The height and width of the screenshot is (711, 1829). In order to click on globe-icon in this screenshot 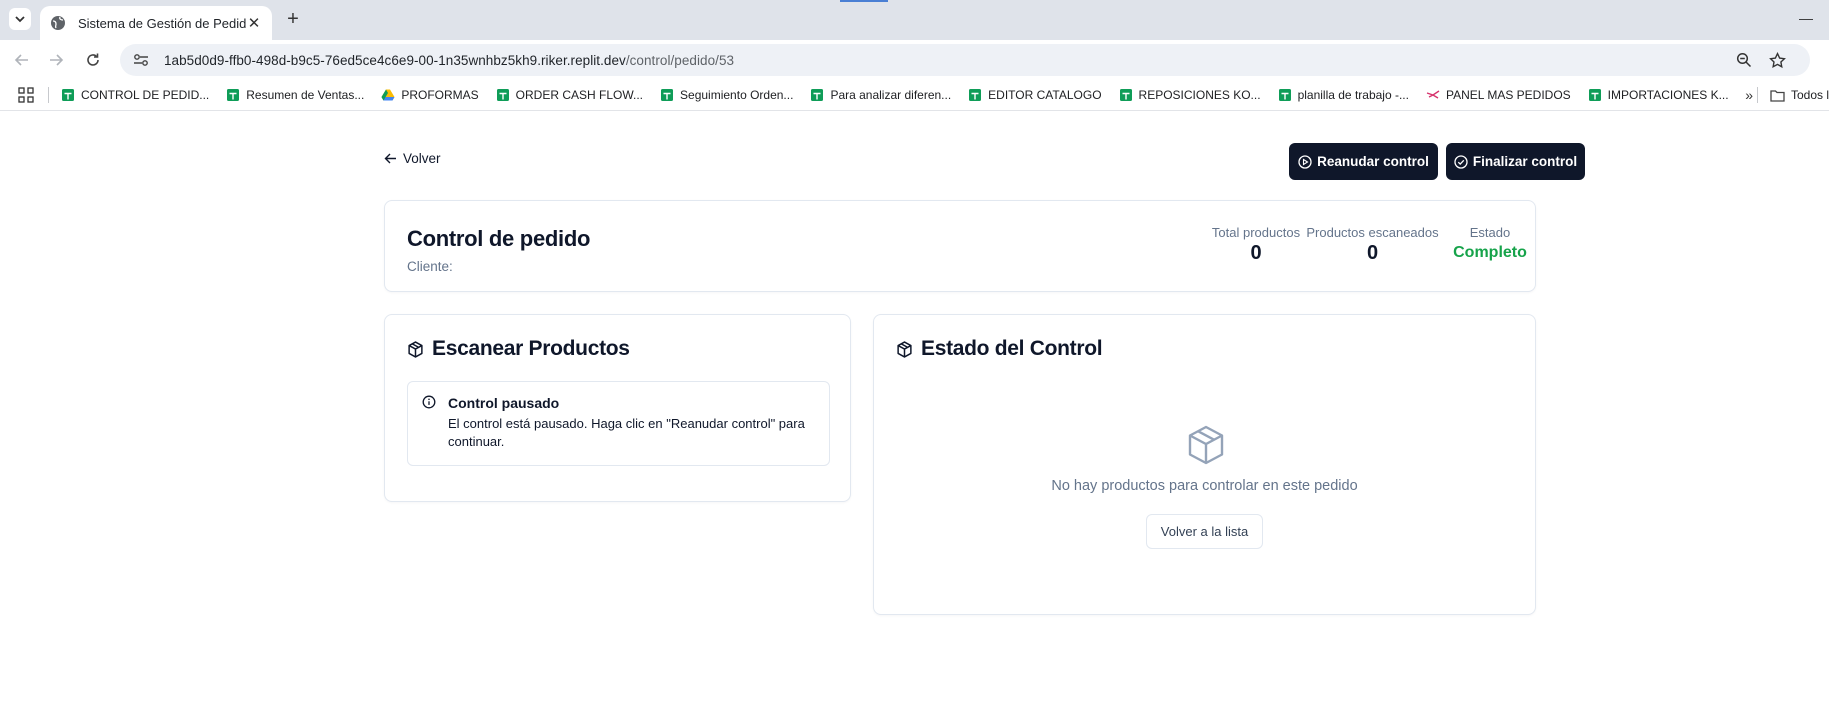, I will do `click(58, 23)`.